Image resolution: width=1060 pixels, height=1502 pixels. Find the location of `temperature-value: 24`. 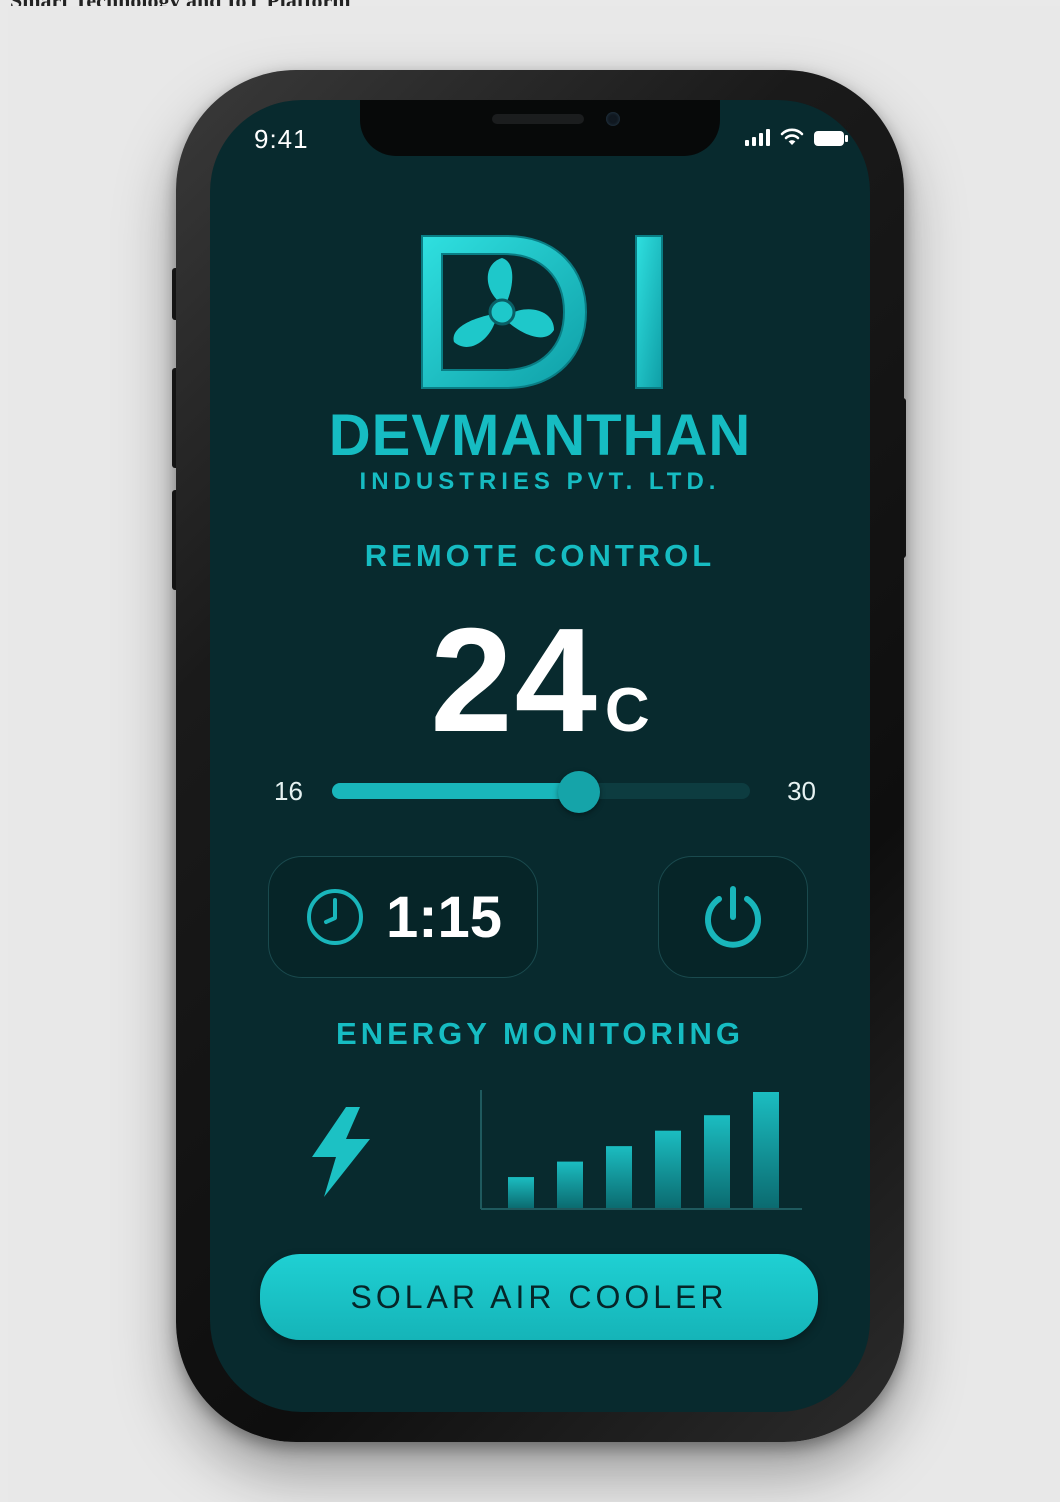

temperature-value: 24 is located at coordinates (514, 680).